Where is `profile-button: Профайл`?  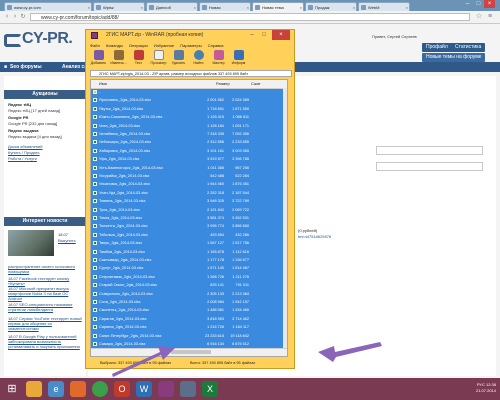
profile-button: Профайл is located at coordinates (437, 47).